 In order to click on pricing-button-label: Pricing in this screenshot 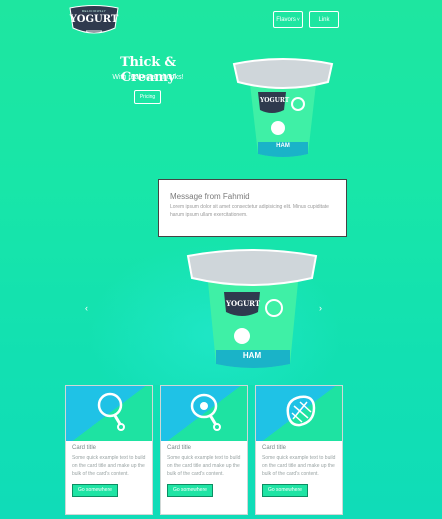, I will do `click(147, 97)`.